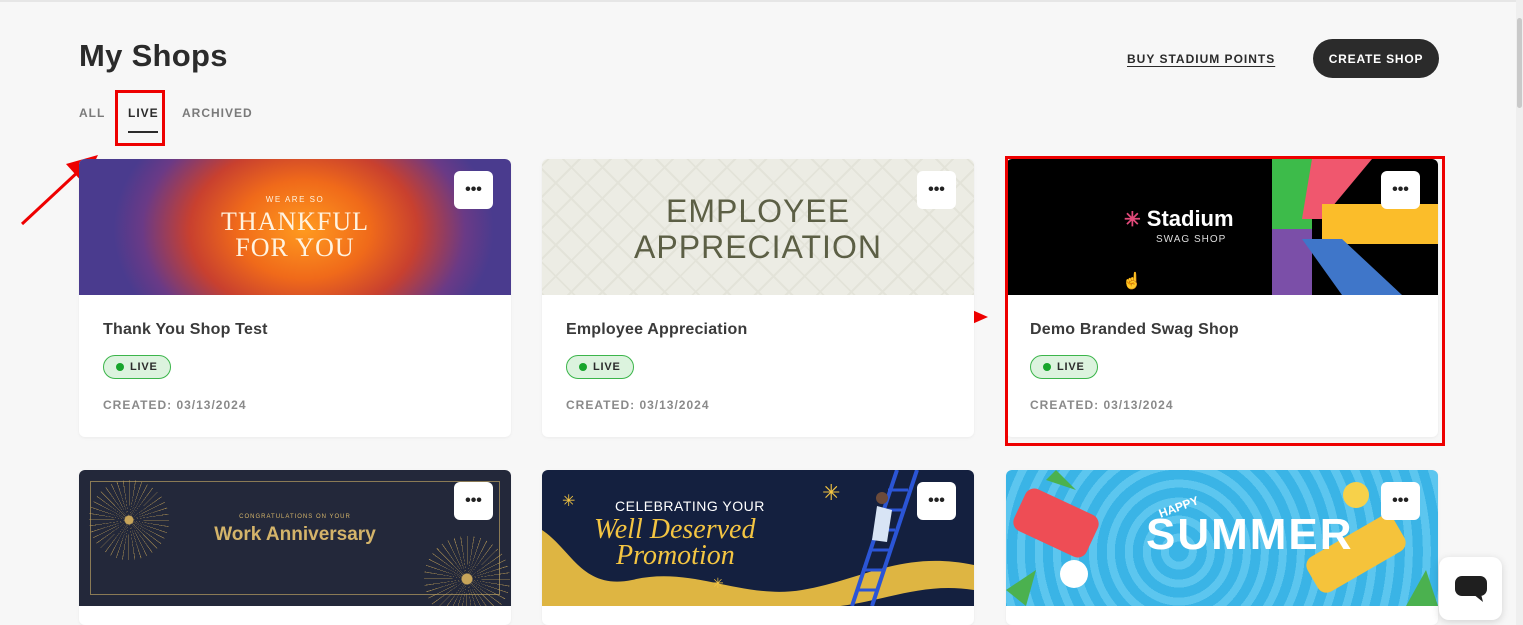  I want to click on banner-text: WE ARE SO, so click(295, 199).